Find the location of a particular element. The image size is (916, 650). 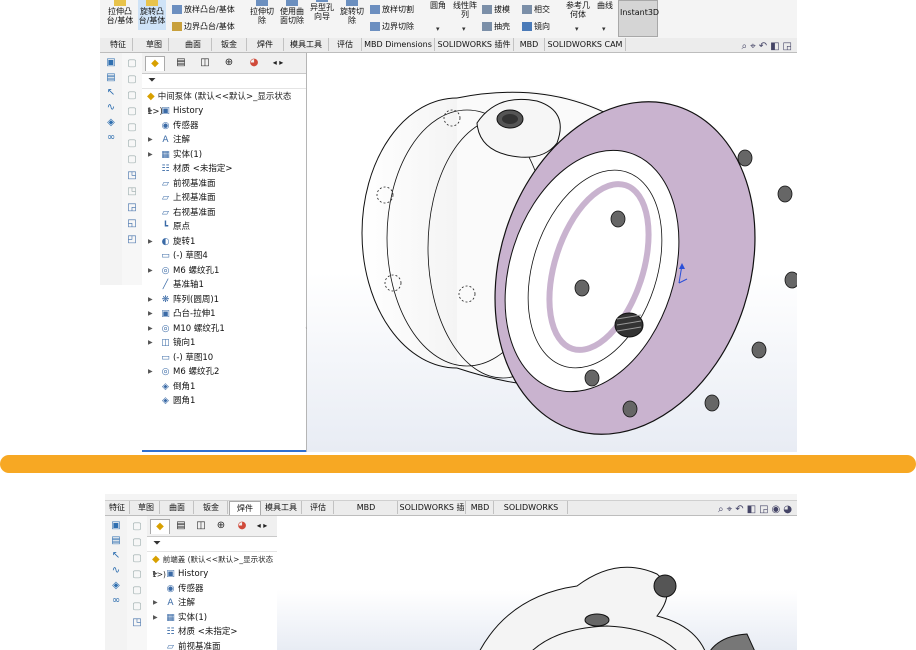

display-manager-tab-icon-2: ◕ is located at coordinates (242, 526).